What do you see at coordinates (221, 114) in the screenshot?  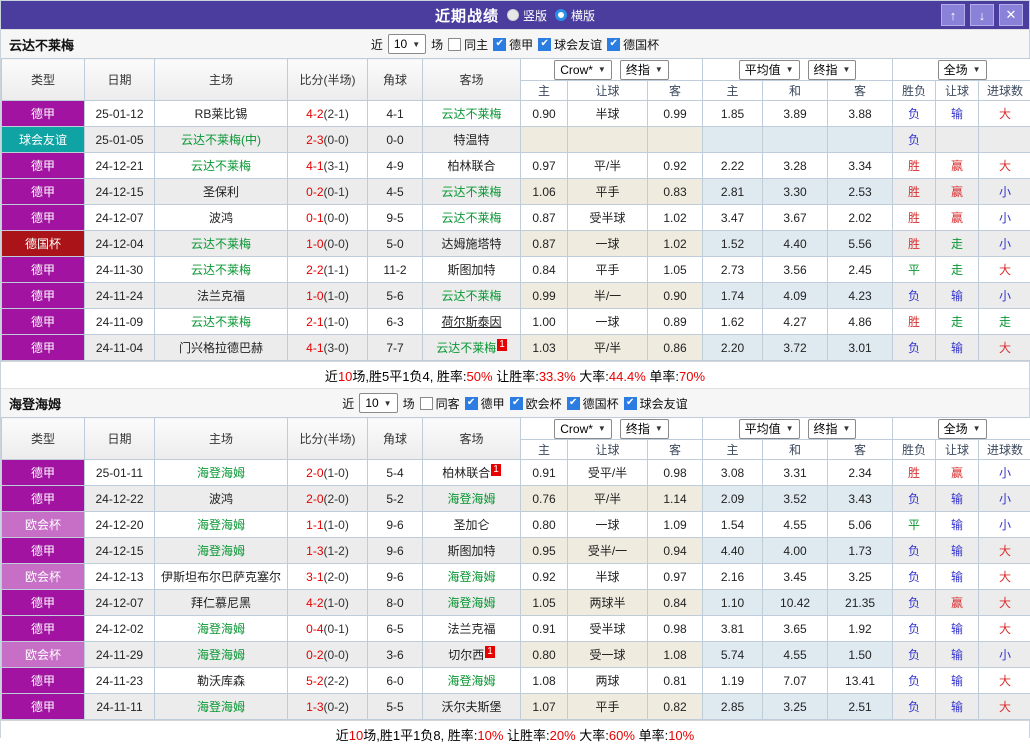 I see `home-team-cell: RB莱比锡` at bounding box center [221, 114].